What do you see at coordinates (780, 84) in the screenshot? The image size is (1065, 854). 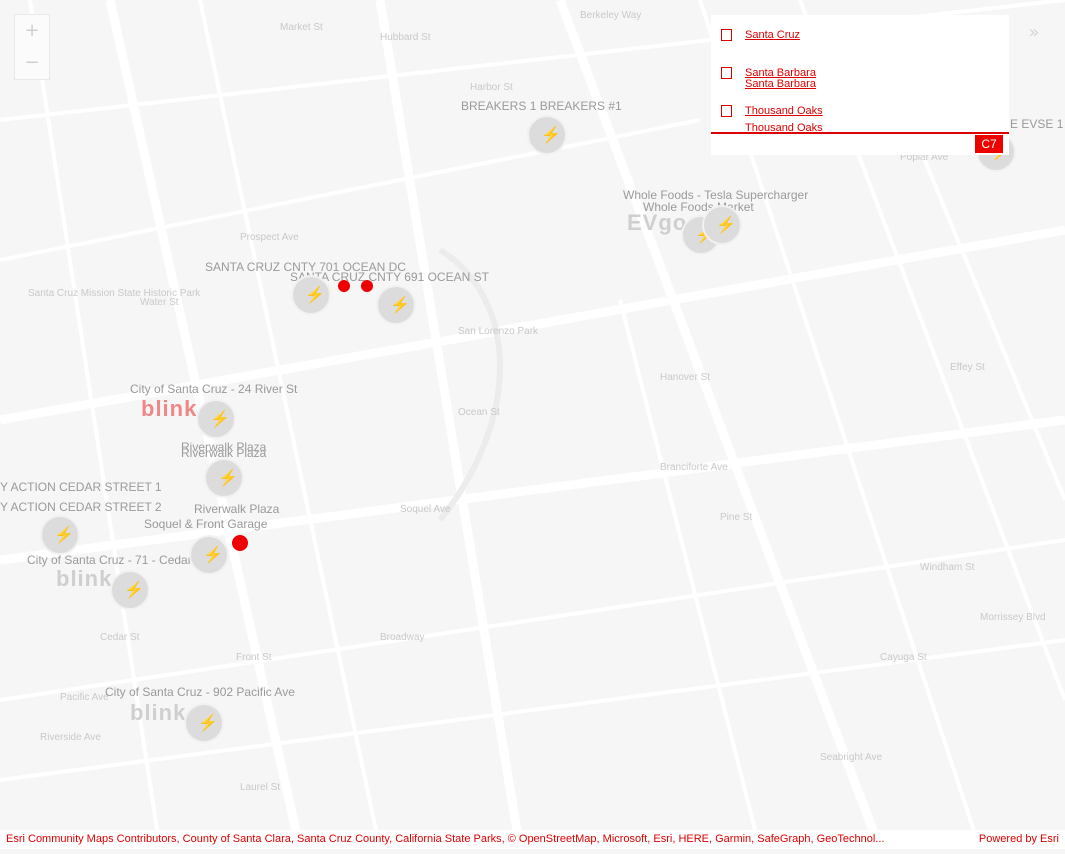 I see `panel-item-santa-barbara: Santa Barbara` at bounding box center [780, 84].